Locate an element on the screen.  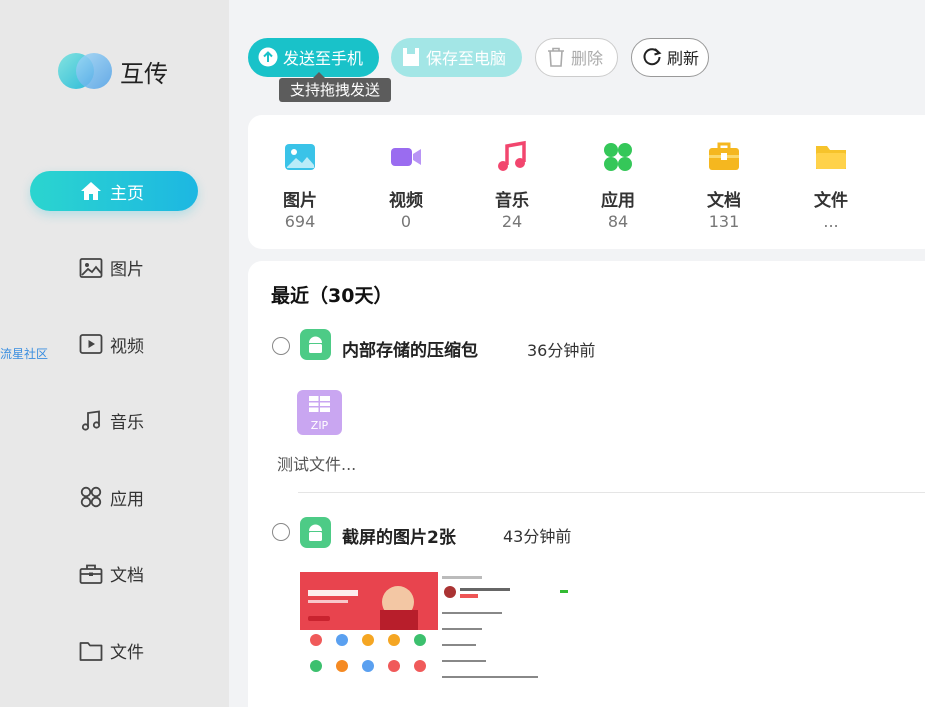
category-name: 图片 is located at coordinates (300, 201).